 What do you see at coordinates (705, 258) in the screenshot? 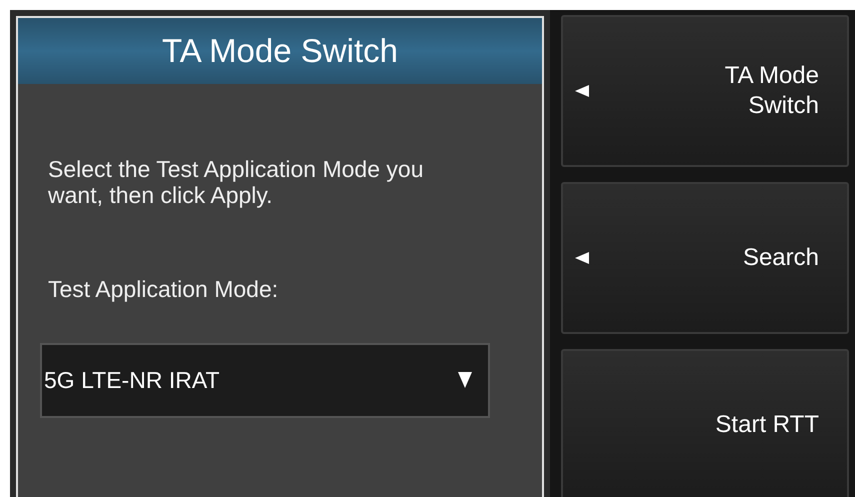
I see `softkey-button: Search` at bounding box center [705, 258].